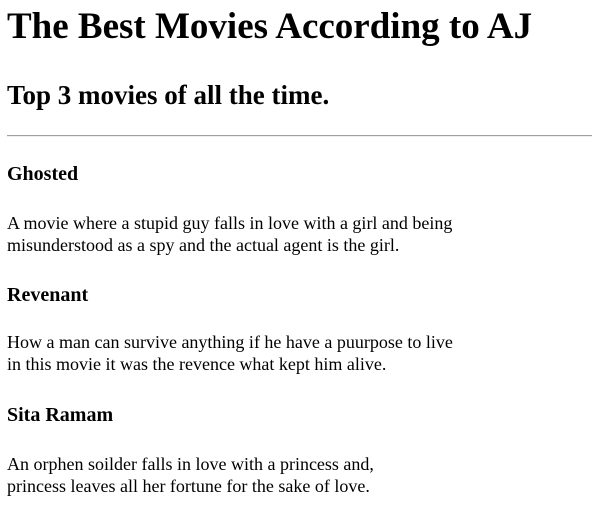 The width and height of the screenshot is (592, 507). What do you see at coordinates (270, 26) in the screenshot?
I see `page-title: The Best Movies According to AJ` at bounding box center [270, 26].